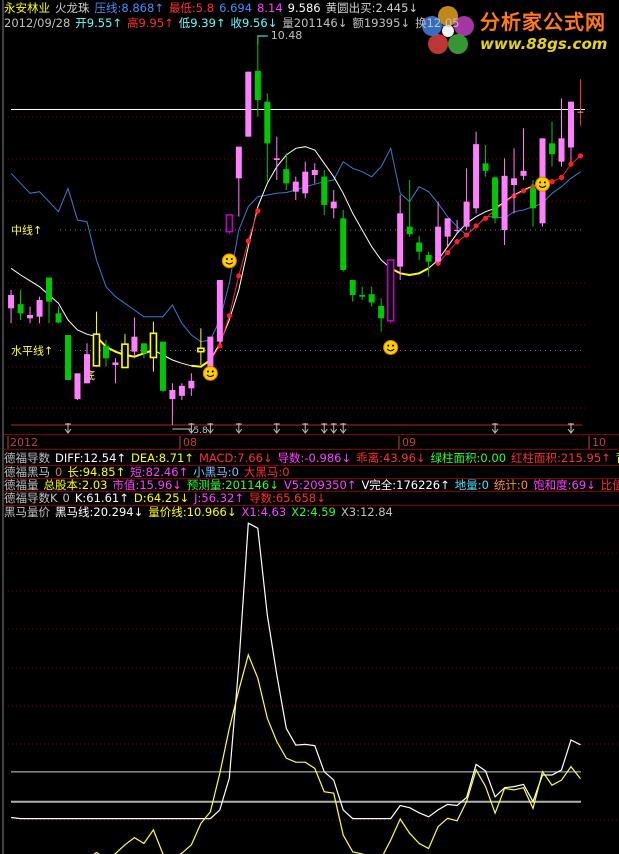  What do you see at coordinates (410, 272) in the screenshot?
I see `ma-bottom-segment` at bounding box center [410, 272].